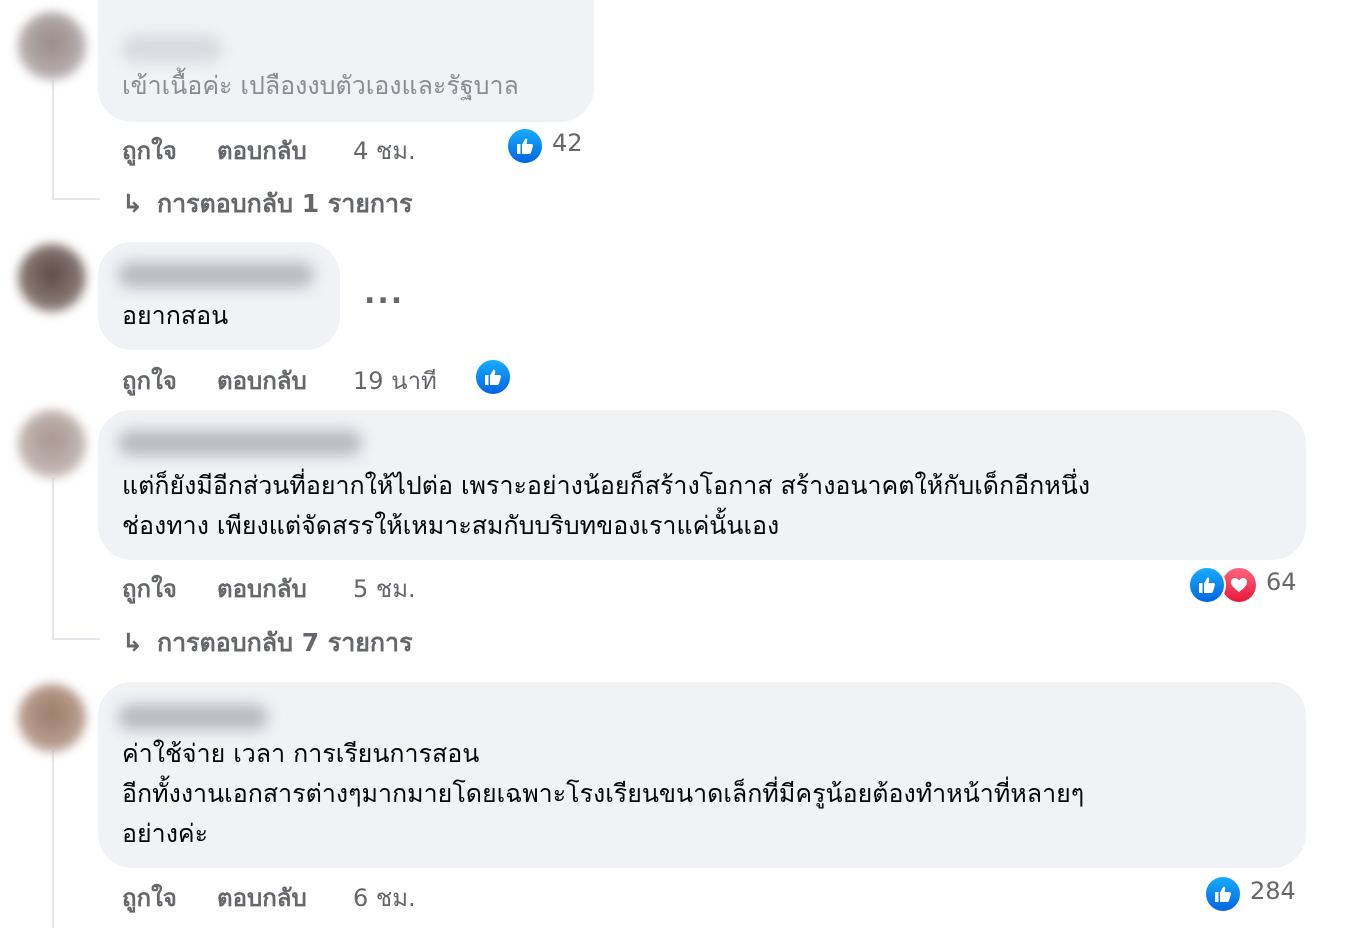 The width and height of the screenshot is (1366, 928). I want to click on comment-time: 19 นาที, so click(395, 380).